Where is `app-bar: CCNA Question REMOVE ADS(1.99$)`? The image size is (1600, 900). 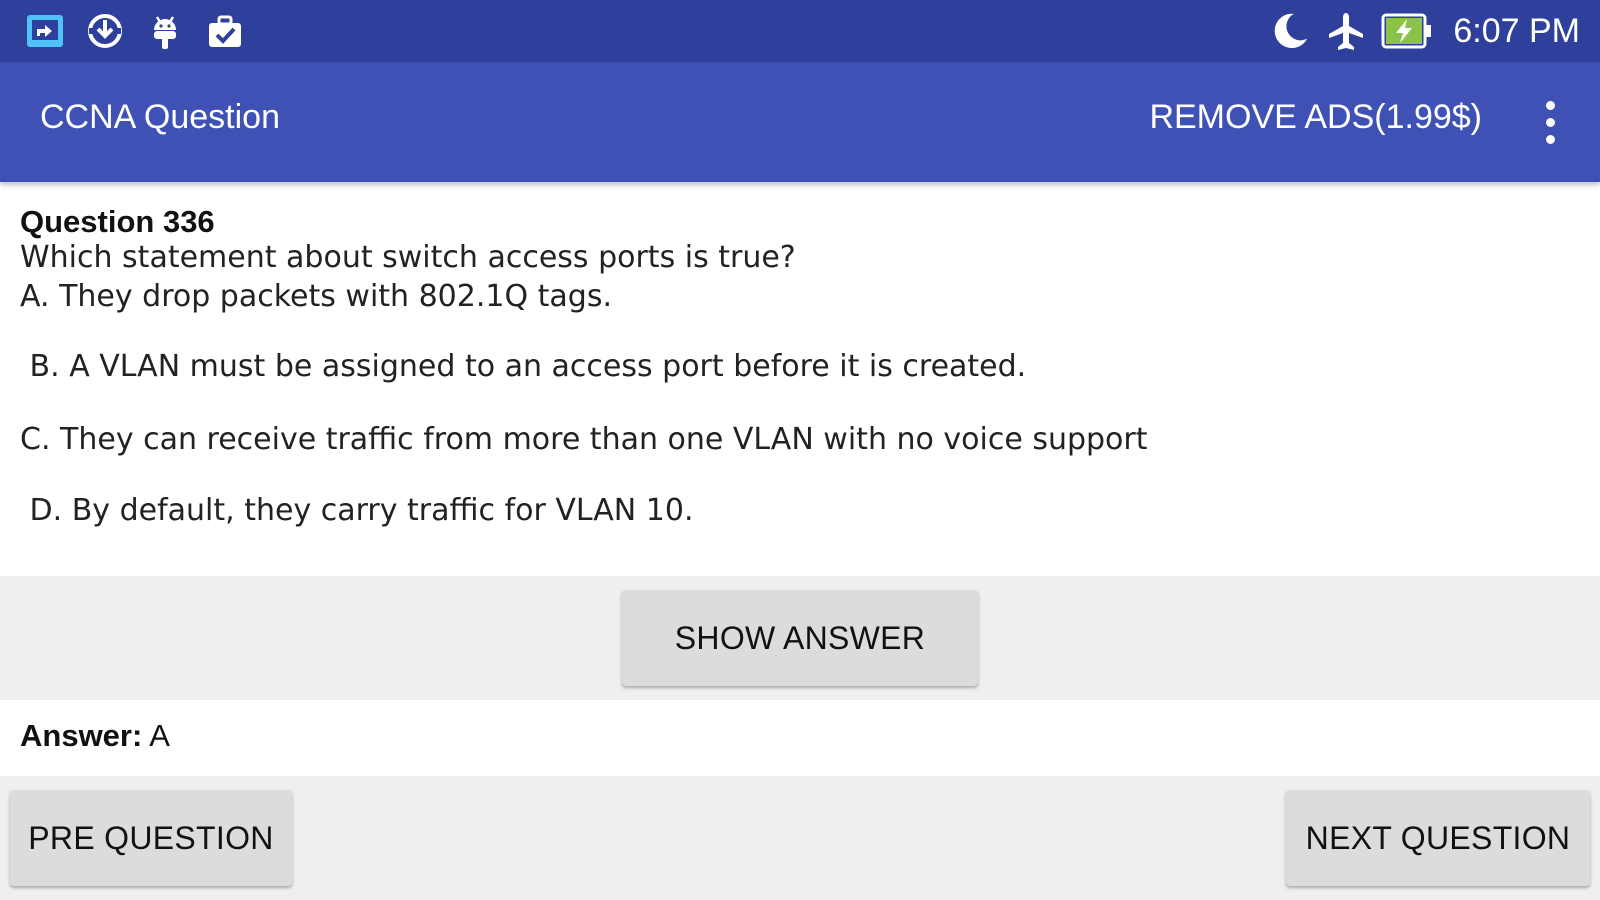
app-bar: CCNA Question REMOVE ADS(1.99$) is located at coordinates (800, 122).